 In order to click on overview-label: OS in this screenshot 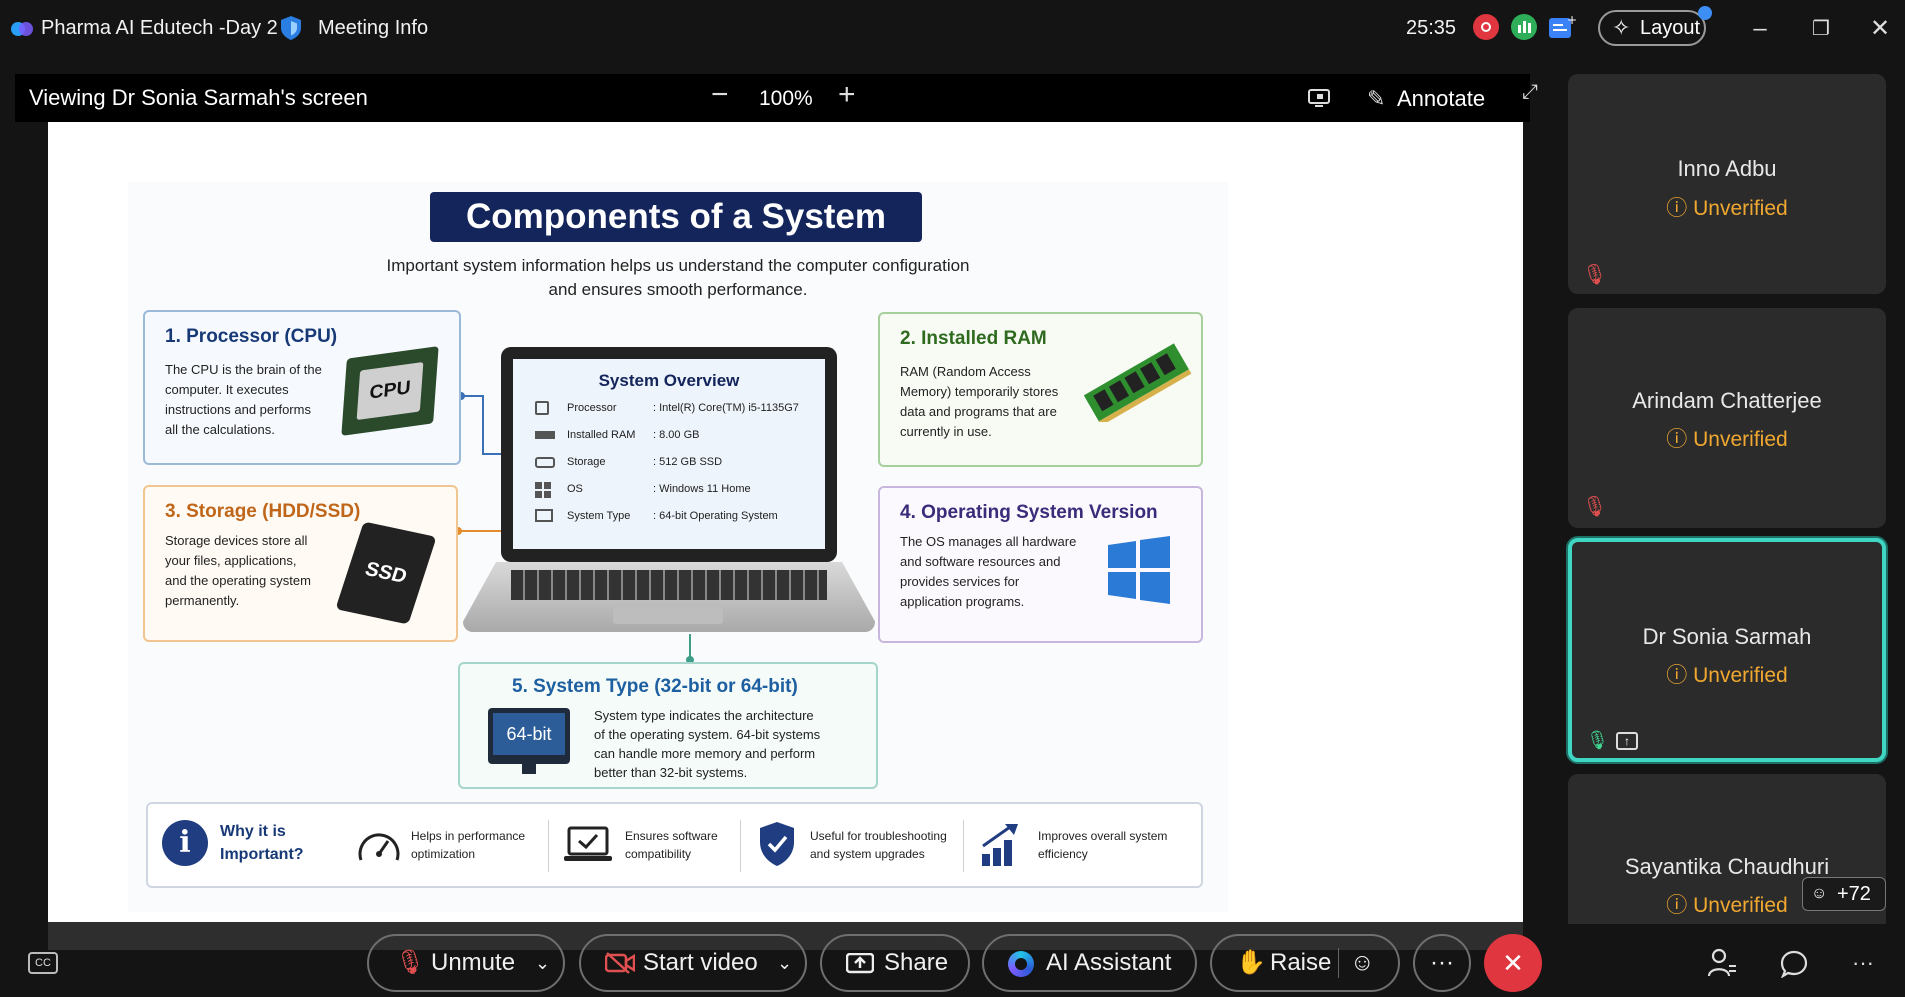, I will do `click(575, 489)`.